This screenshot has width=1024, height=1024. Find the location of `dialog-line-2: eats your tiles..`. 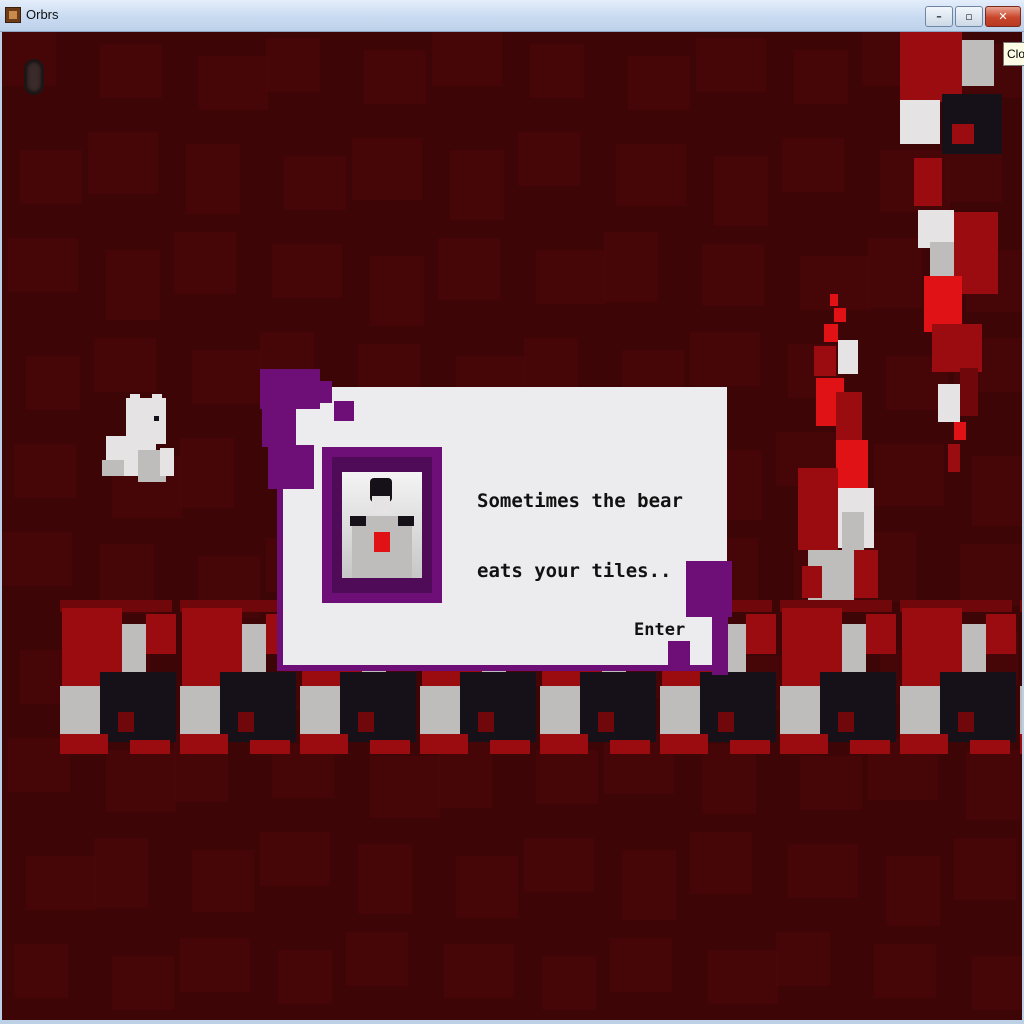

dialog-line-2: eats your tiles.. is located at coordinates (574, 571).